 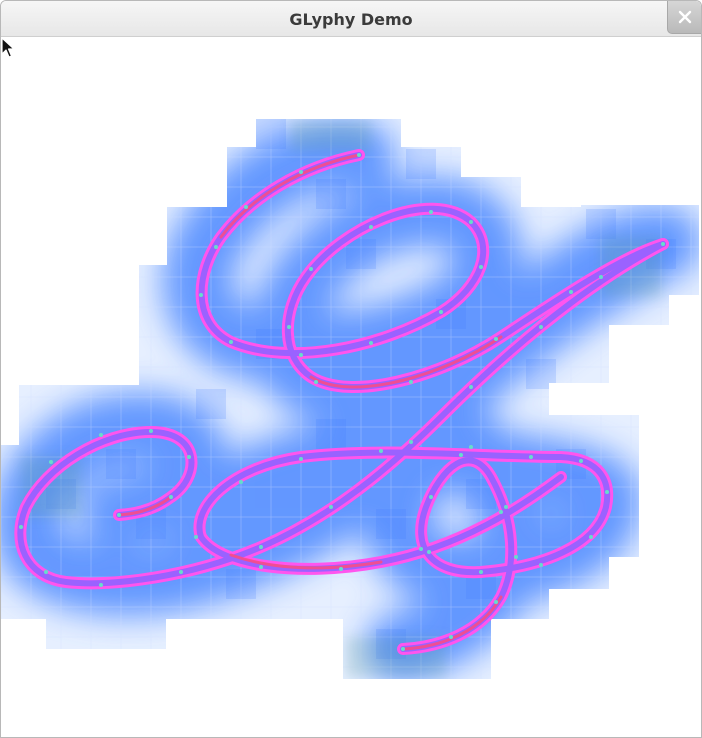 I want to click on mouse-pointer-icon, so click(x=8, y=47).